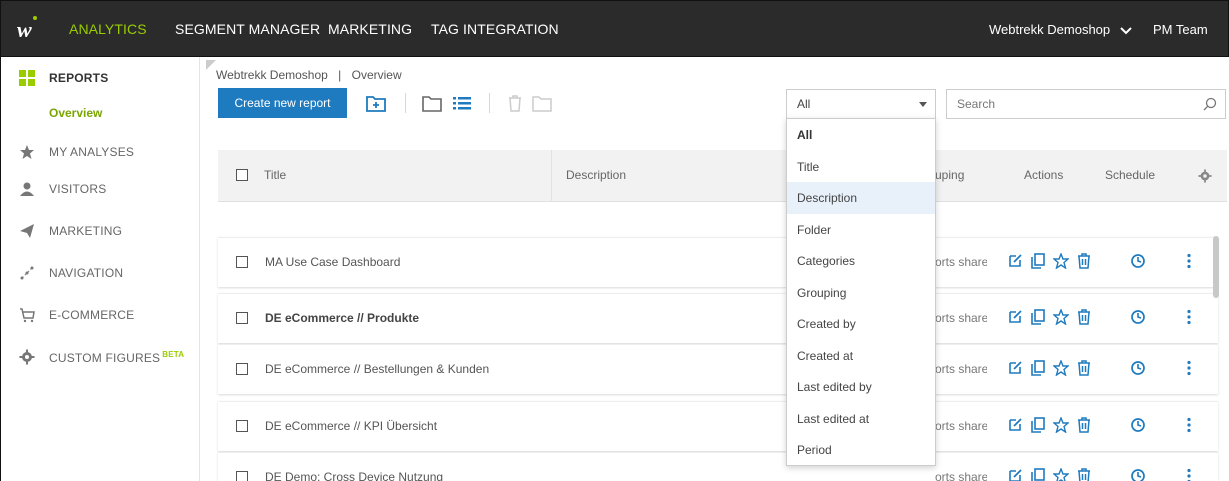 Image resolution: width=1229 pixels, height=481 pixels. What do you see at coordinates (861, 387) in the screenshot?
I see `dropdown-option-last-edited-by: Last edited by` at bounding box center [861, 387].